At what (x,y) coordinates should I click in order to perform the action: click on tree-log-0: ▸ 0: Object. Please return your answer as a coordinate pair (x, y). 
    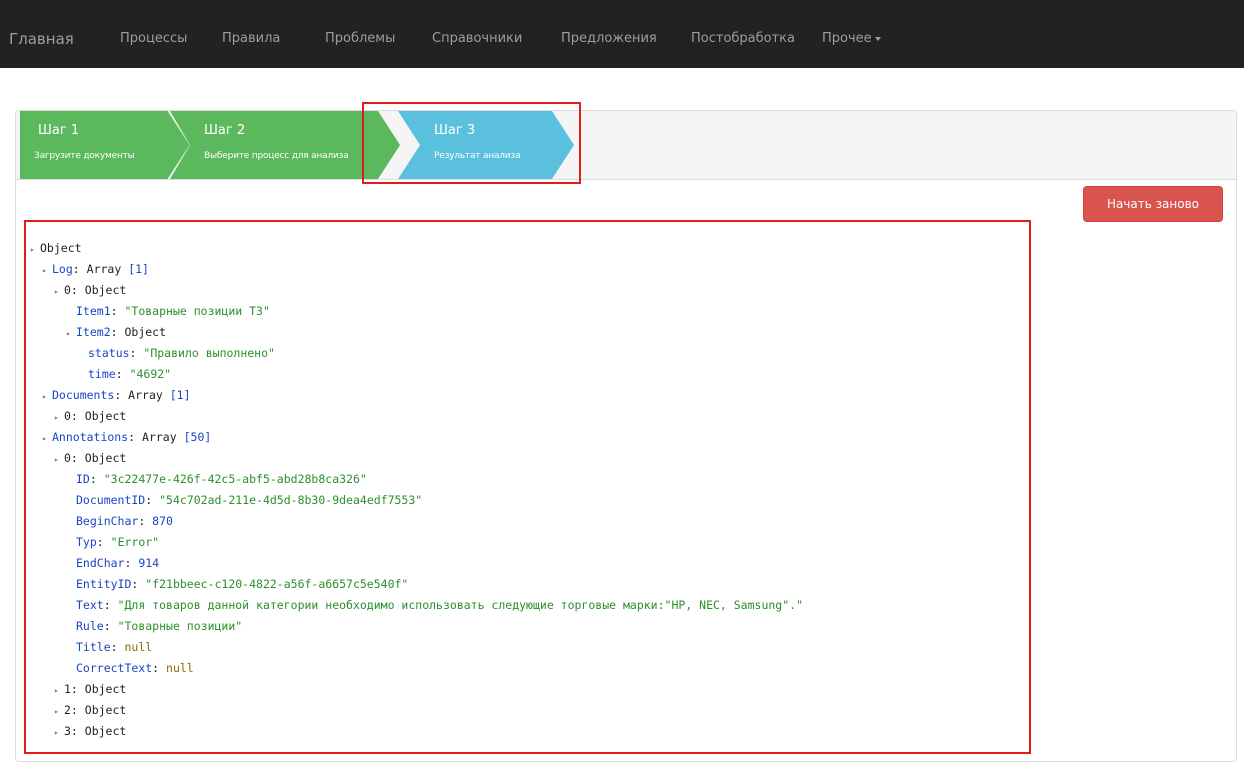
    Looking at the image, I should click on (90, 290).